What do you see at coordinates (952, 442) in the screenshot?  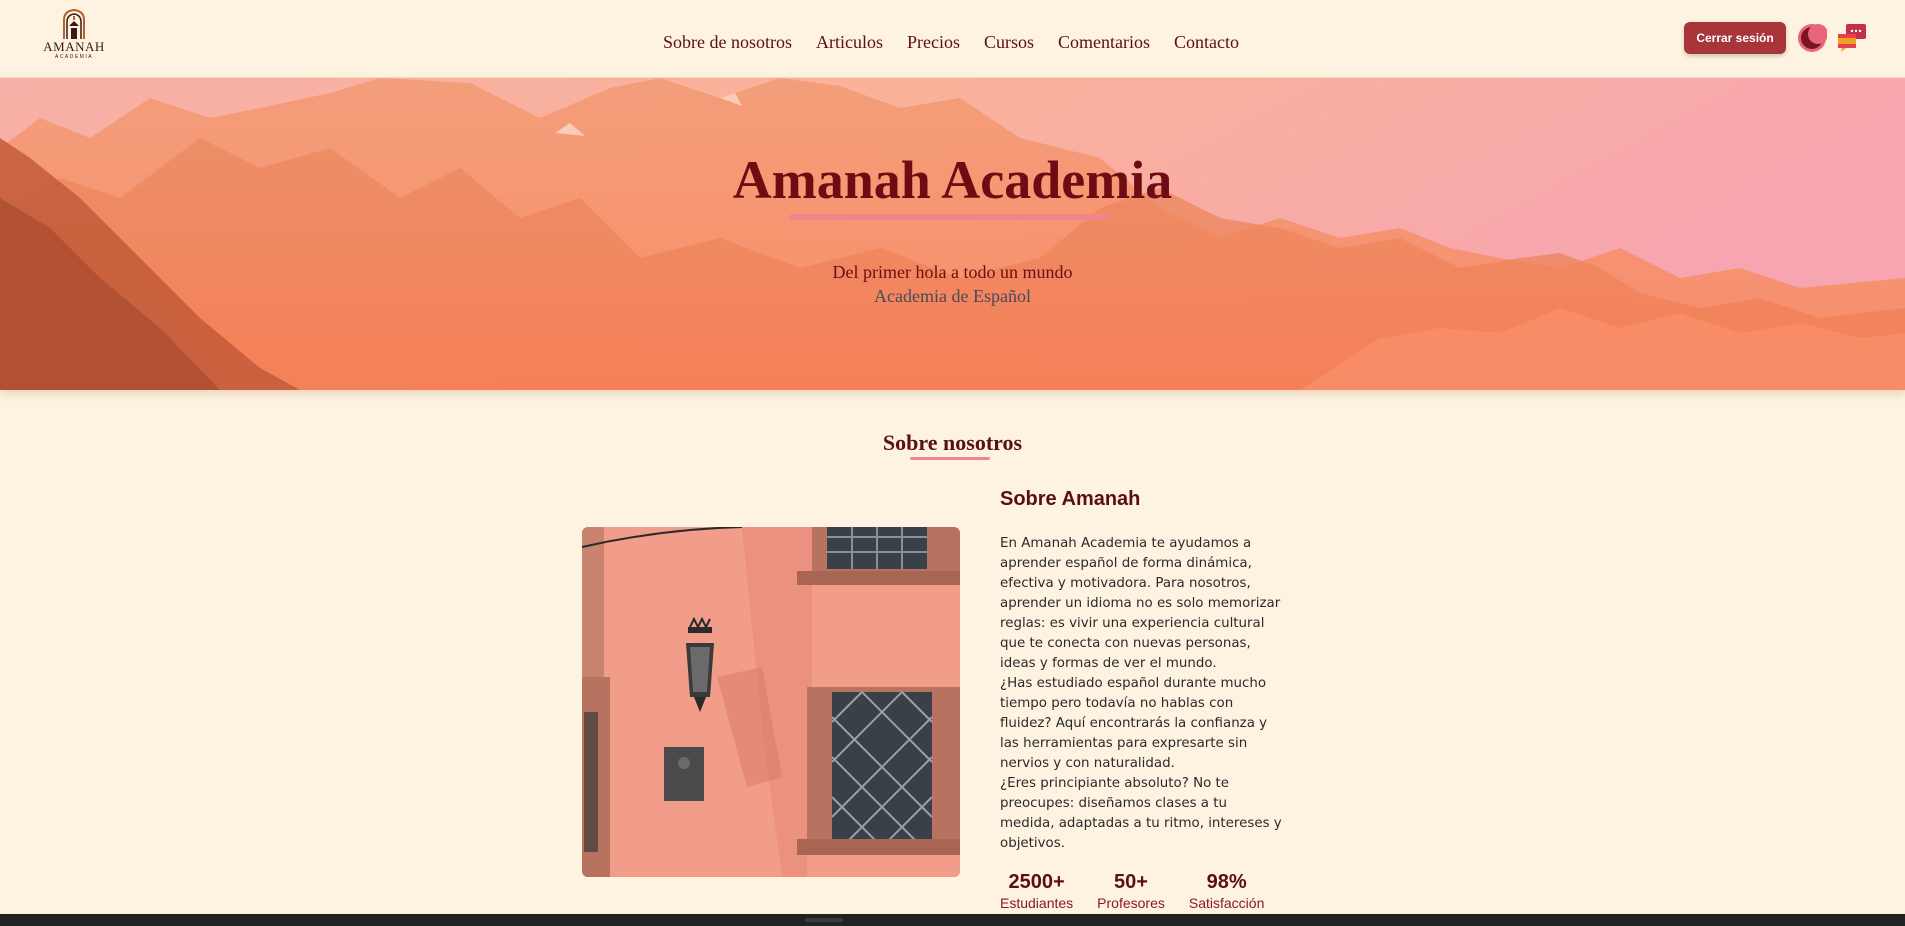 I see `about-section-title: Sobre nosotros` at bounding box center [952, 442].